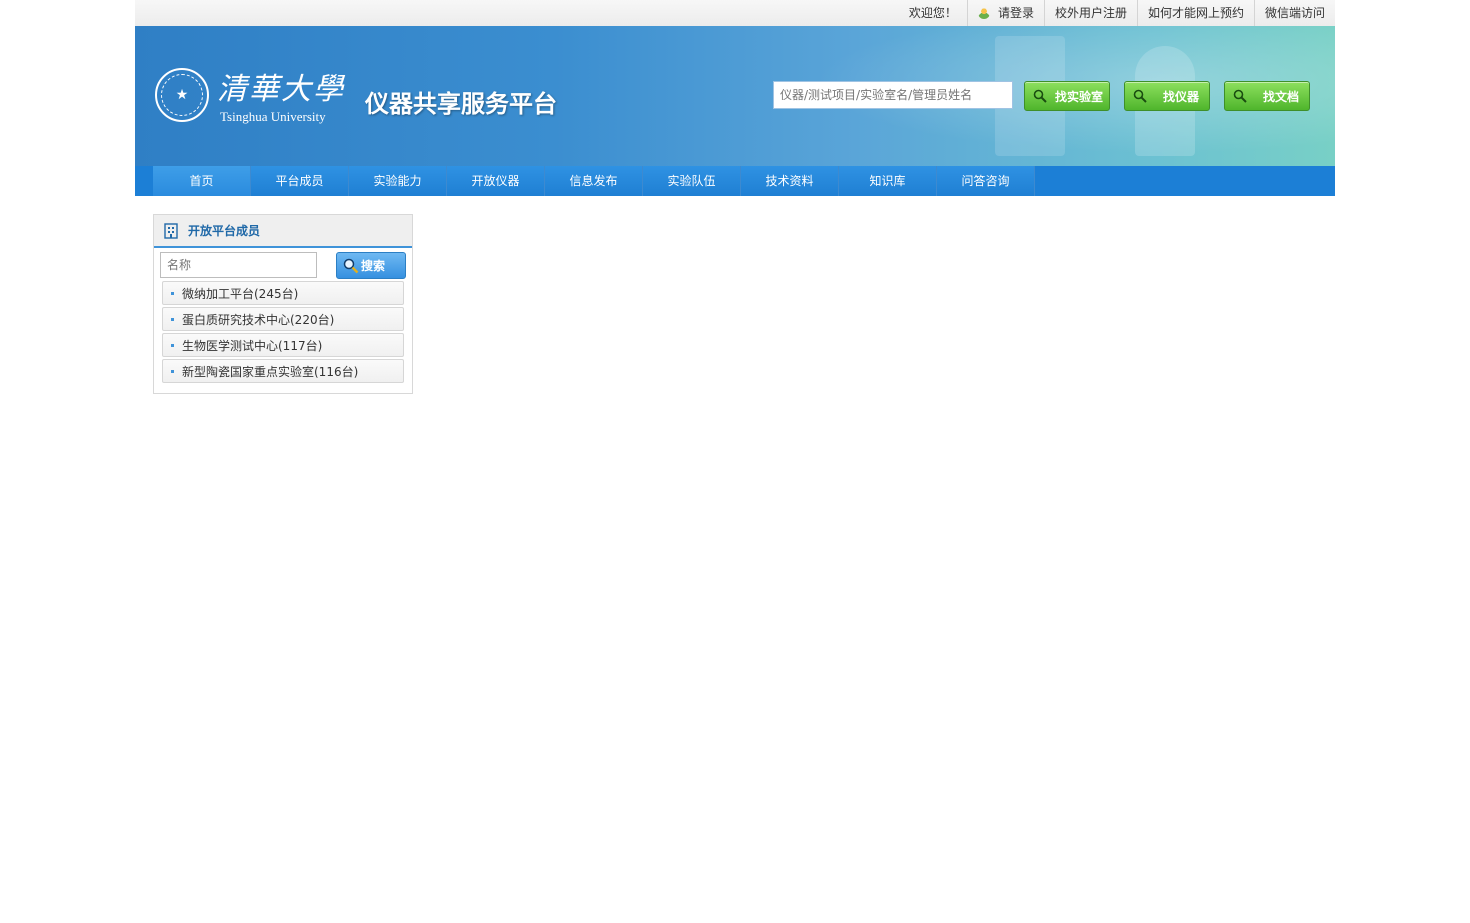 This screenshot has width=1470, height=923. I want to click on panel-title: 开放平台成员, so click(224, 231).